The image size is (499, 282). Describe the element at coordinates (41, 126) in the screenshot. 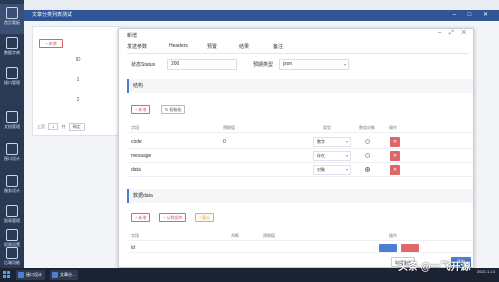

I see `pager-prev: 上页` at that location.